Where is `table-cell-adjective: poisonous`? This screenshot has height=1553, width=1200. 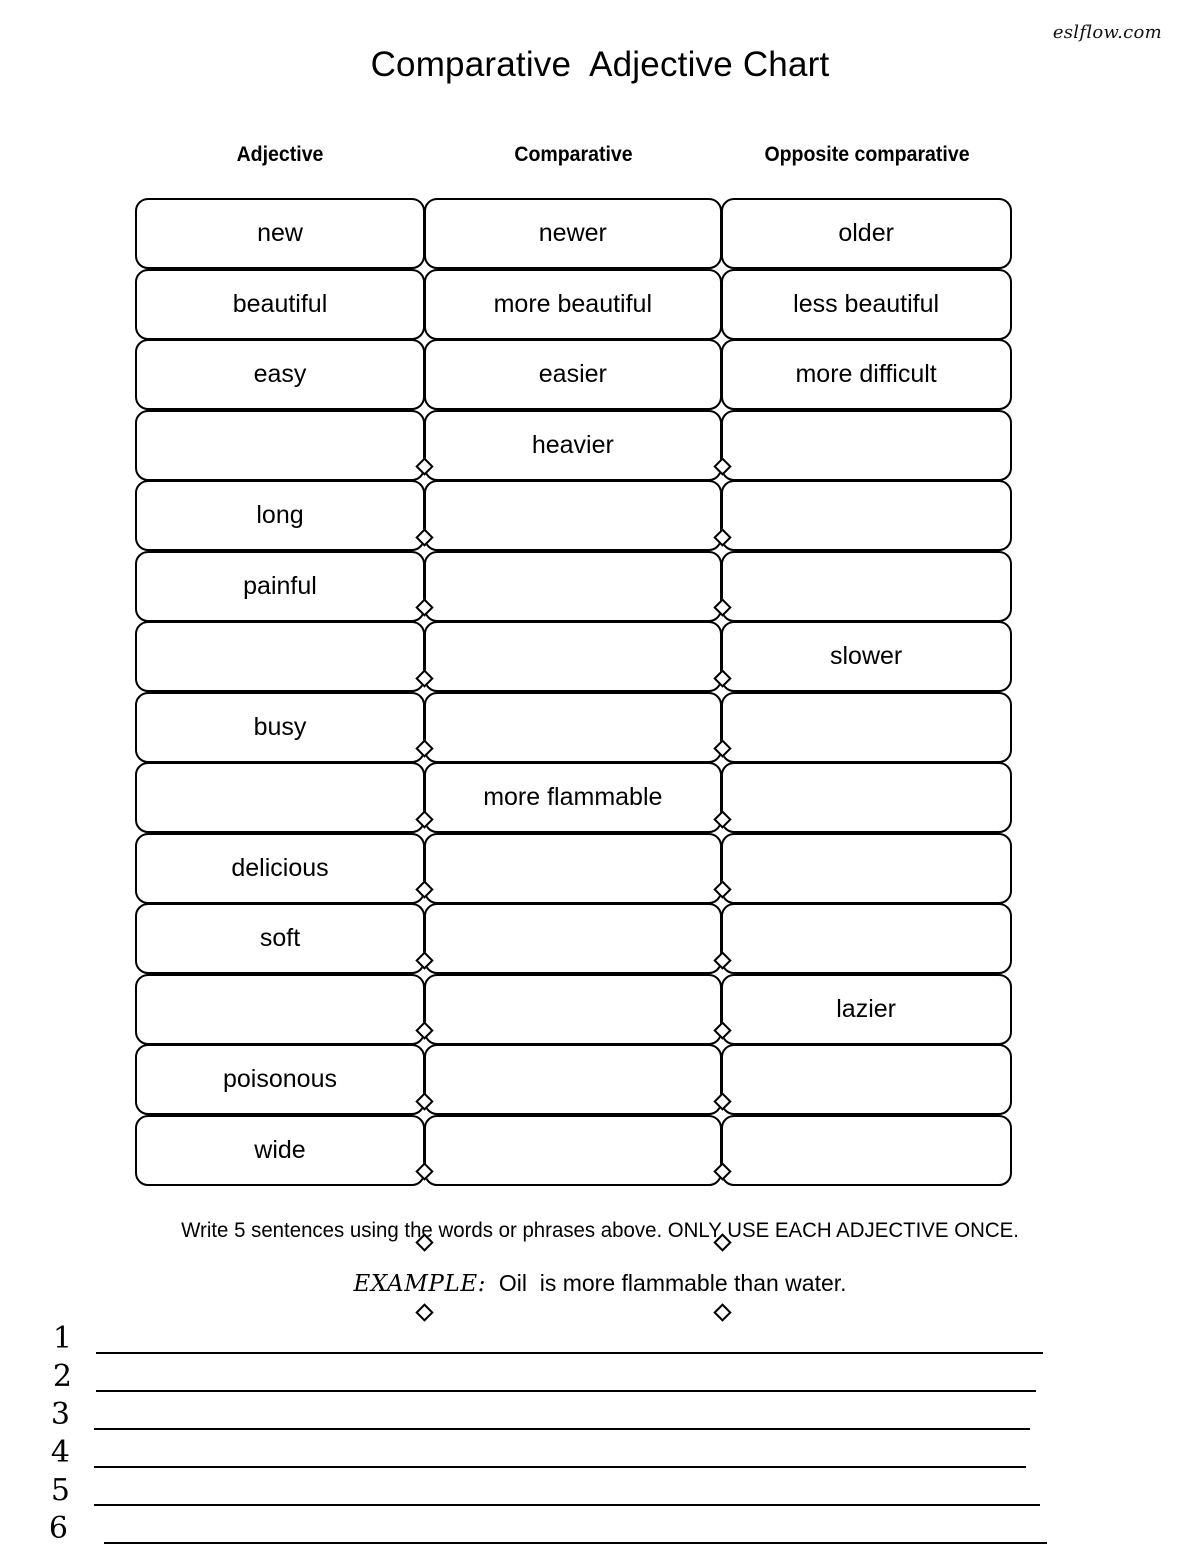 table-cell-adjective: poisonous is located at coordinates (280, 1079).